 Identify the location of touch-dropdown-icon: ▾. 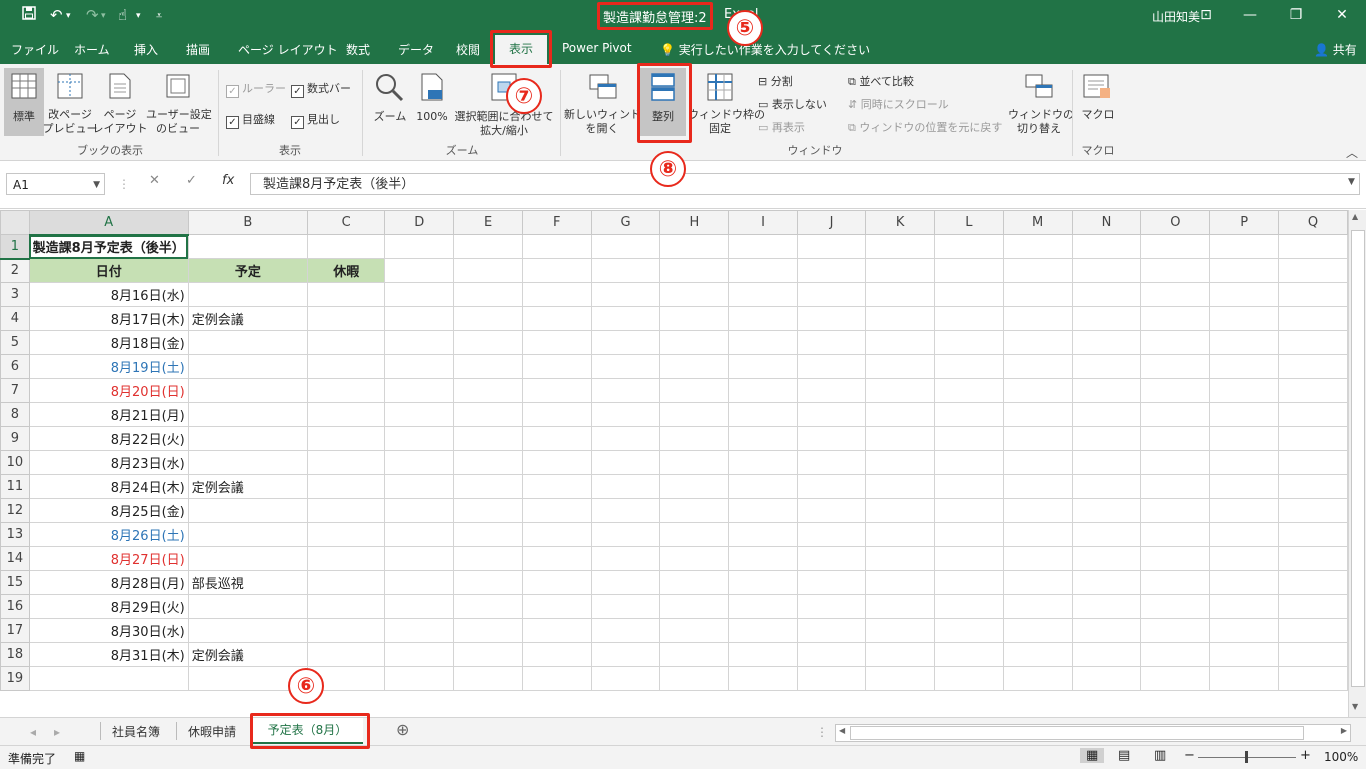
(138, 16).